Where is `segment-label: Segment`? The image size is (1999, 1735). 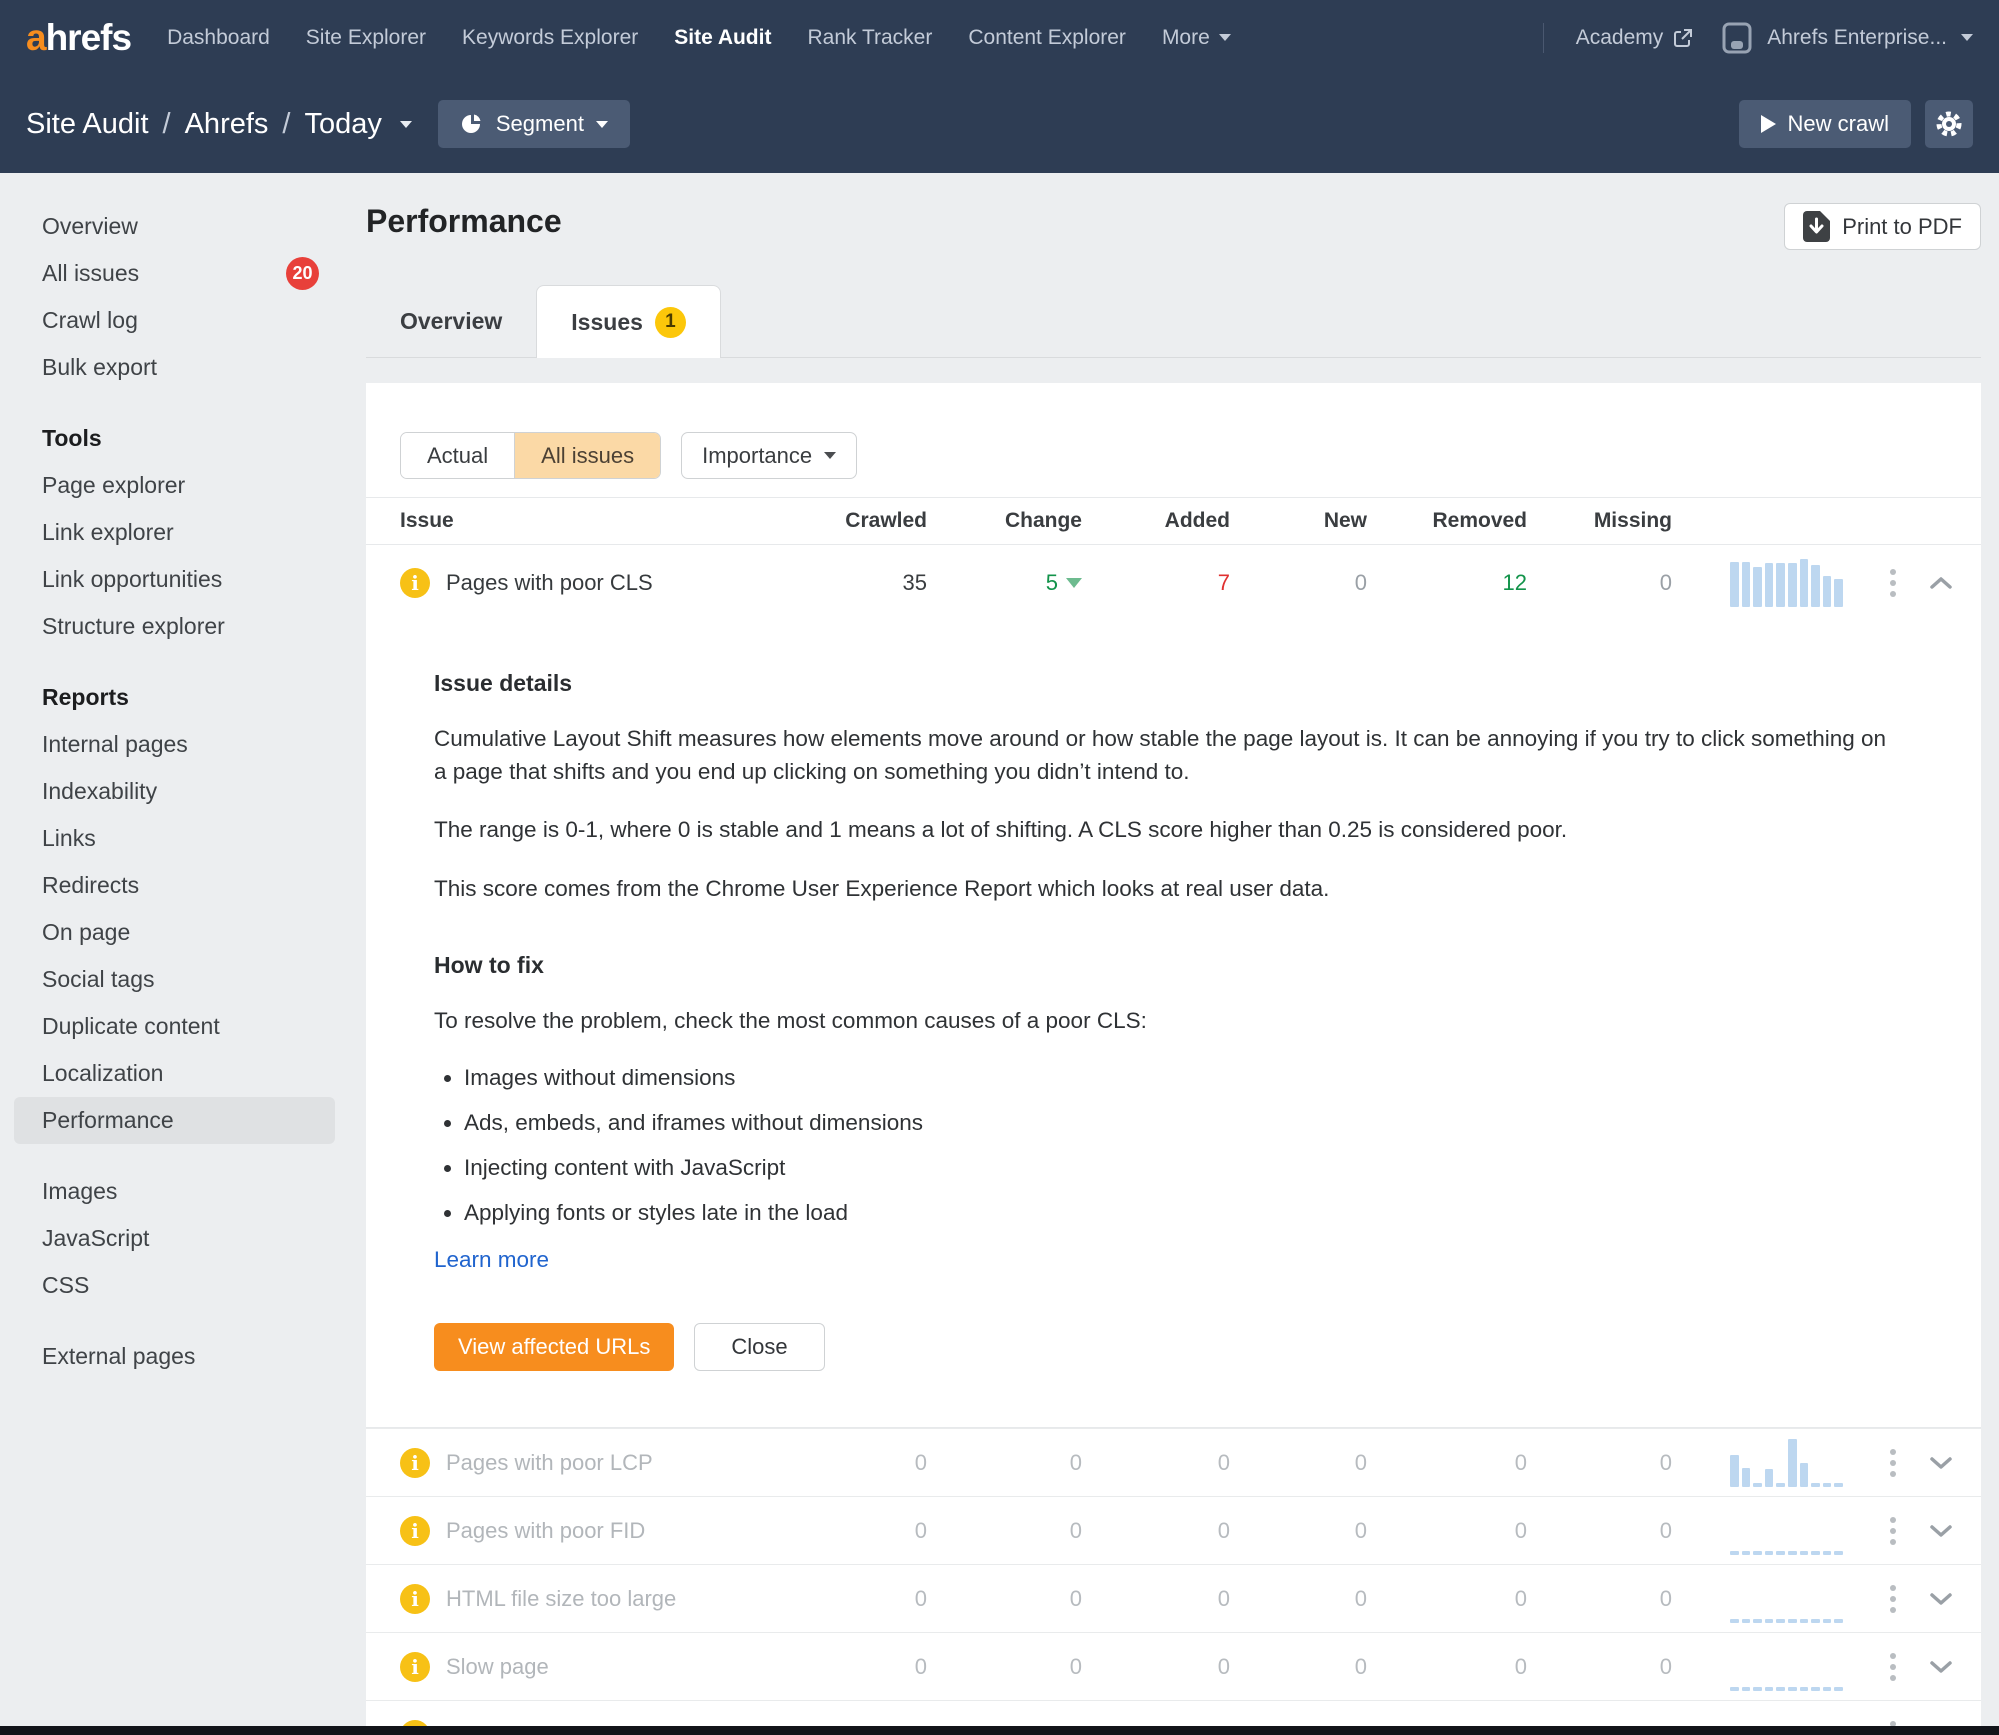 segment-label: Segment is located at coordinates (539, 123).